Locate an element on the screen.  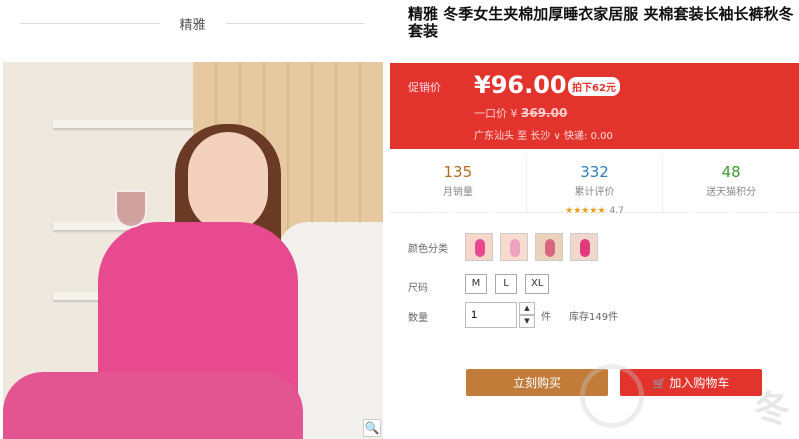
rating-score: 4.7 is located at coordinates (616, 211).